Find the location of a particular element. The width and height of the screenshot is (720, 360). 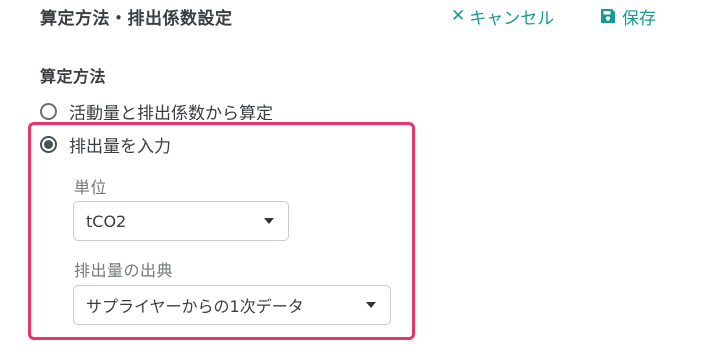

unit-select-value: tCO2 is located at coordinates (106, 221).